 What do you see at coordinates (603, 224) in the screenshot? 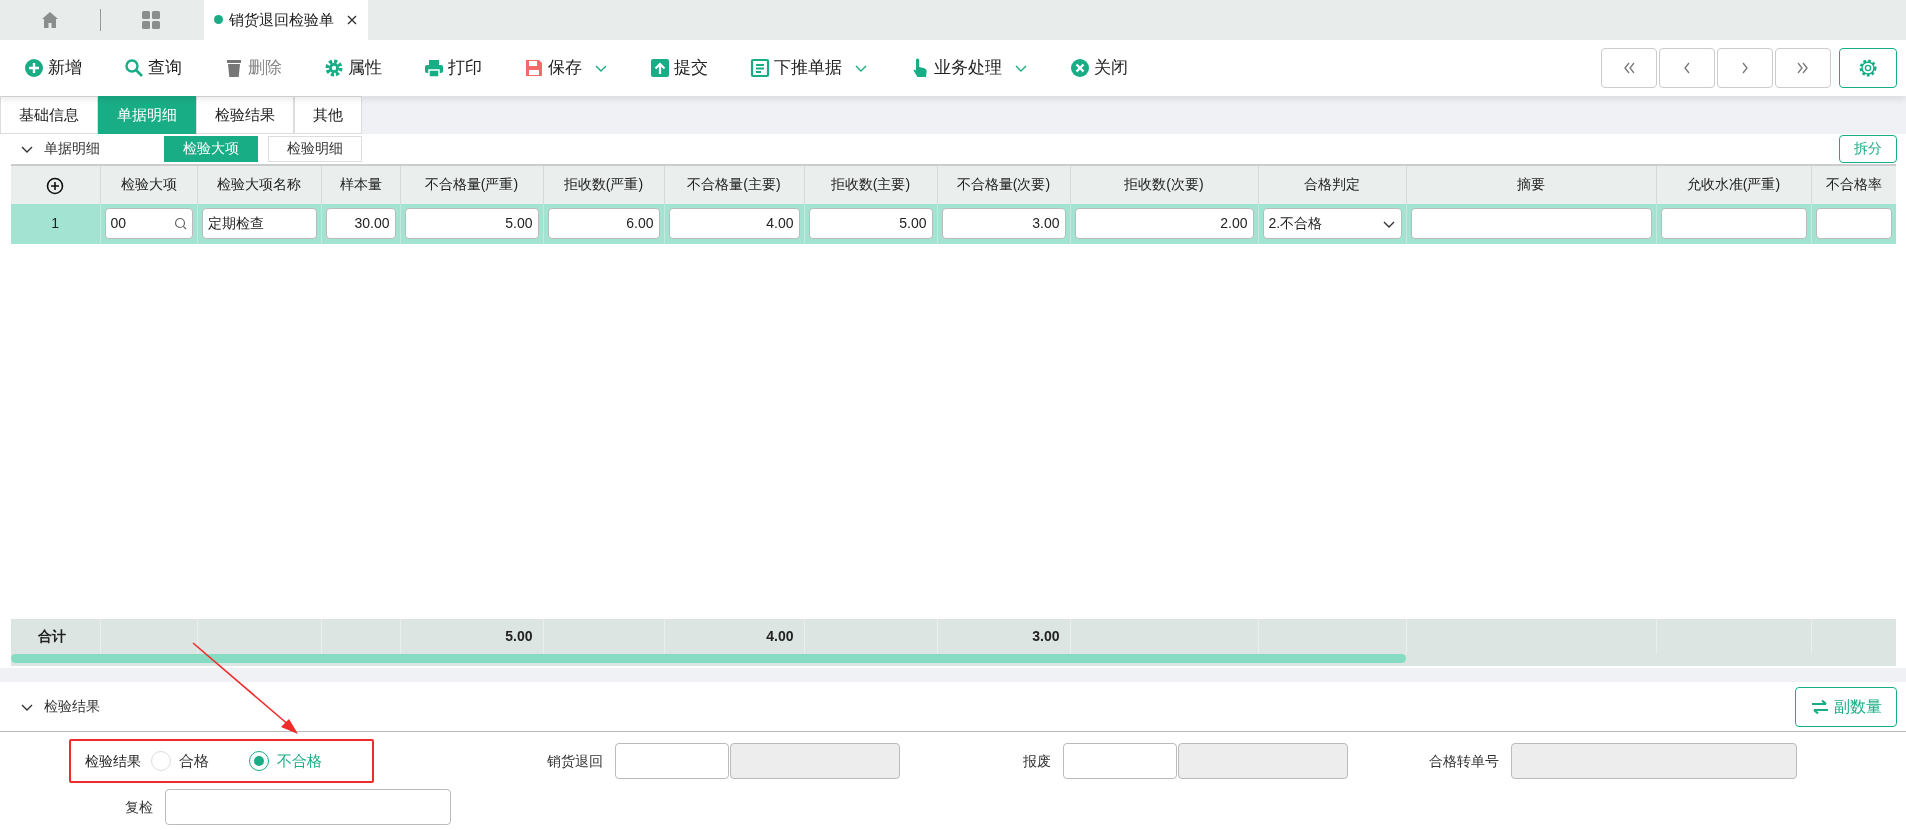
I see `number-field: 6.00` at bounding box center [603, 224].